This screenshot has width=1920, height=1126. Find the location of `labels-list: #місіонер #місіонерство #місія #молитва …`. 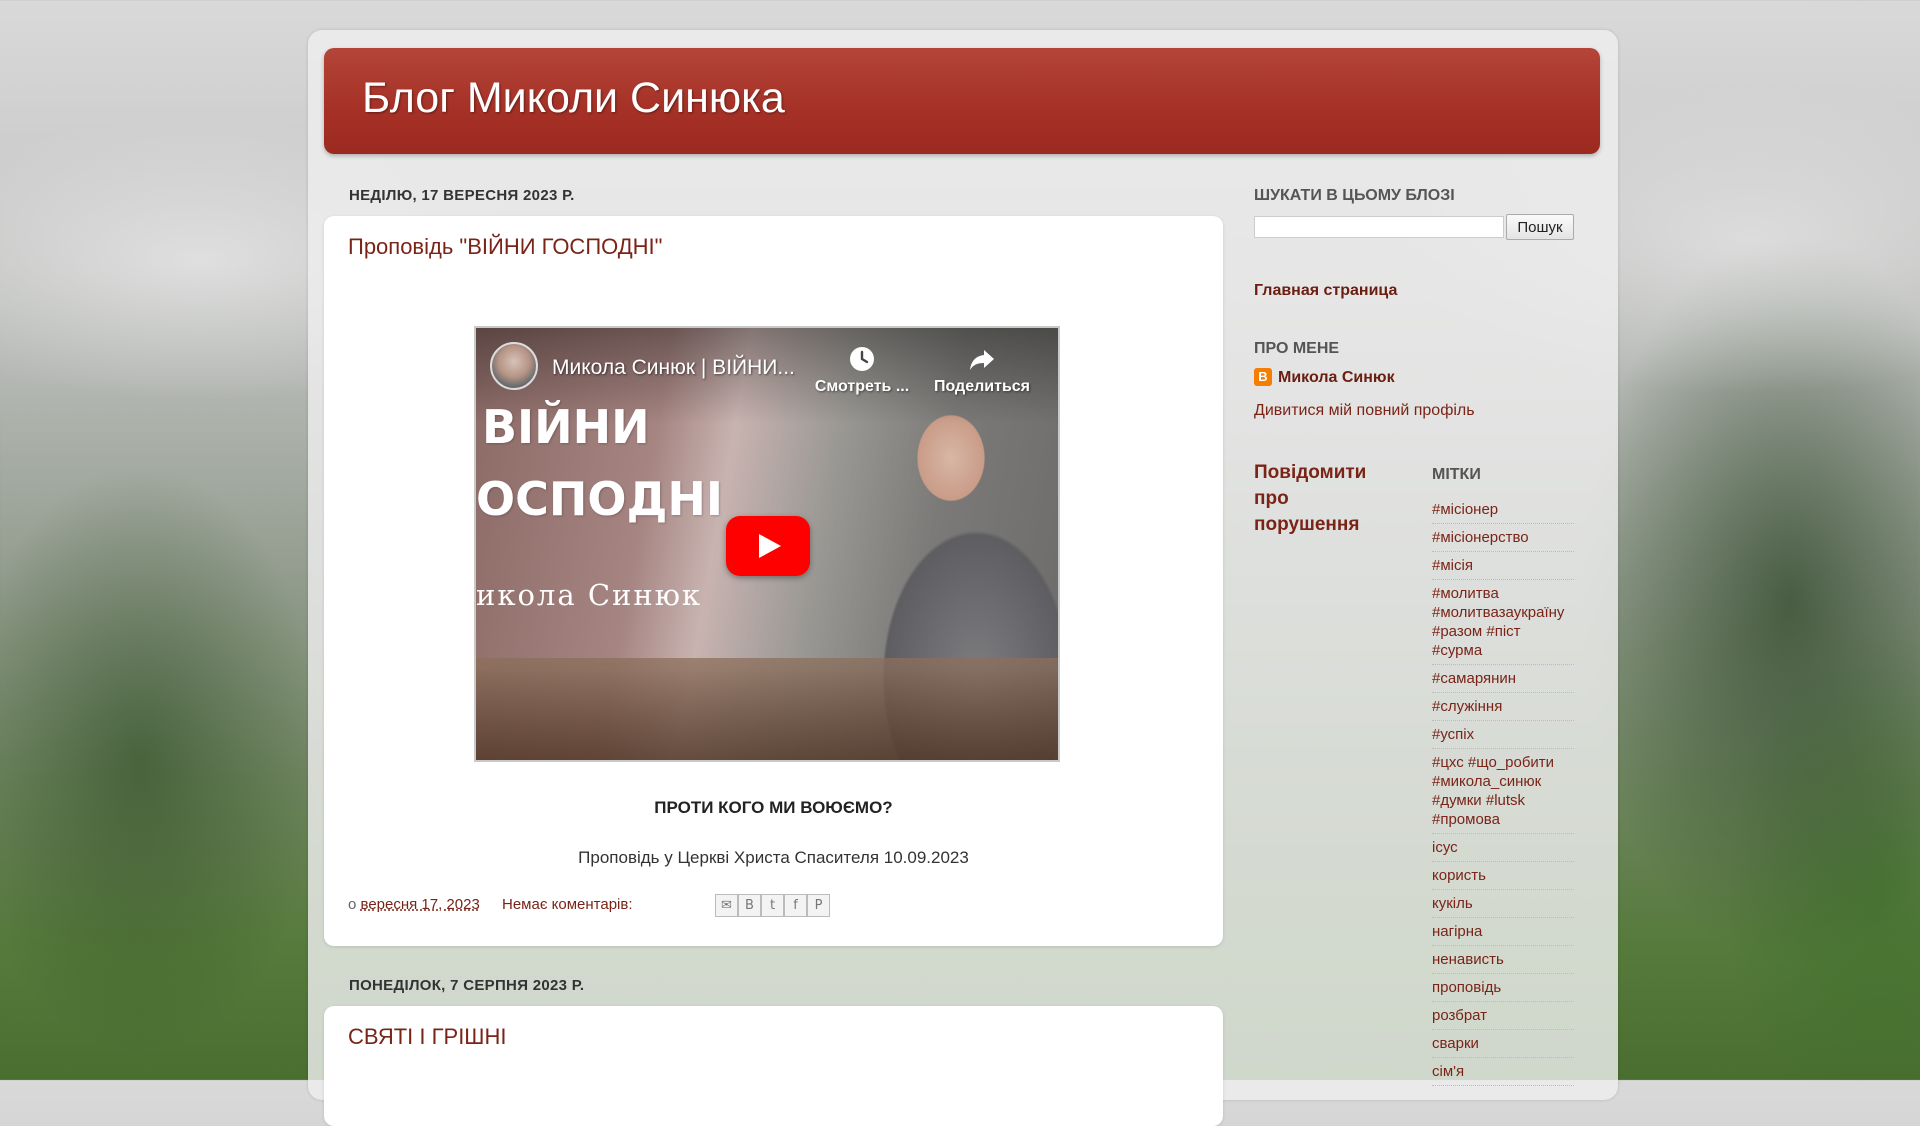

labels-list: #місіонер #місіонерство #місія #молитва … is located at coordinates (1503, 791).